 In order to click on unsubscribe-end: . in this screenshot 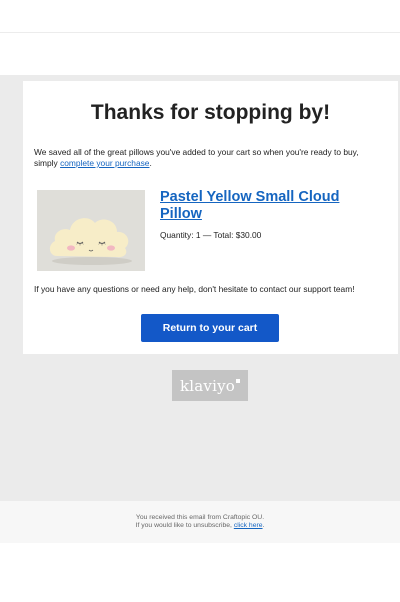, I will do `click(263, 525)`.